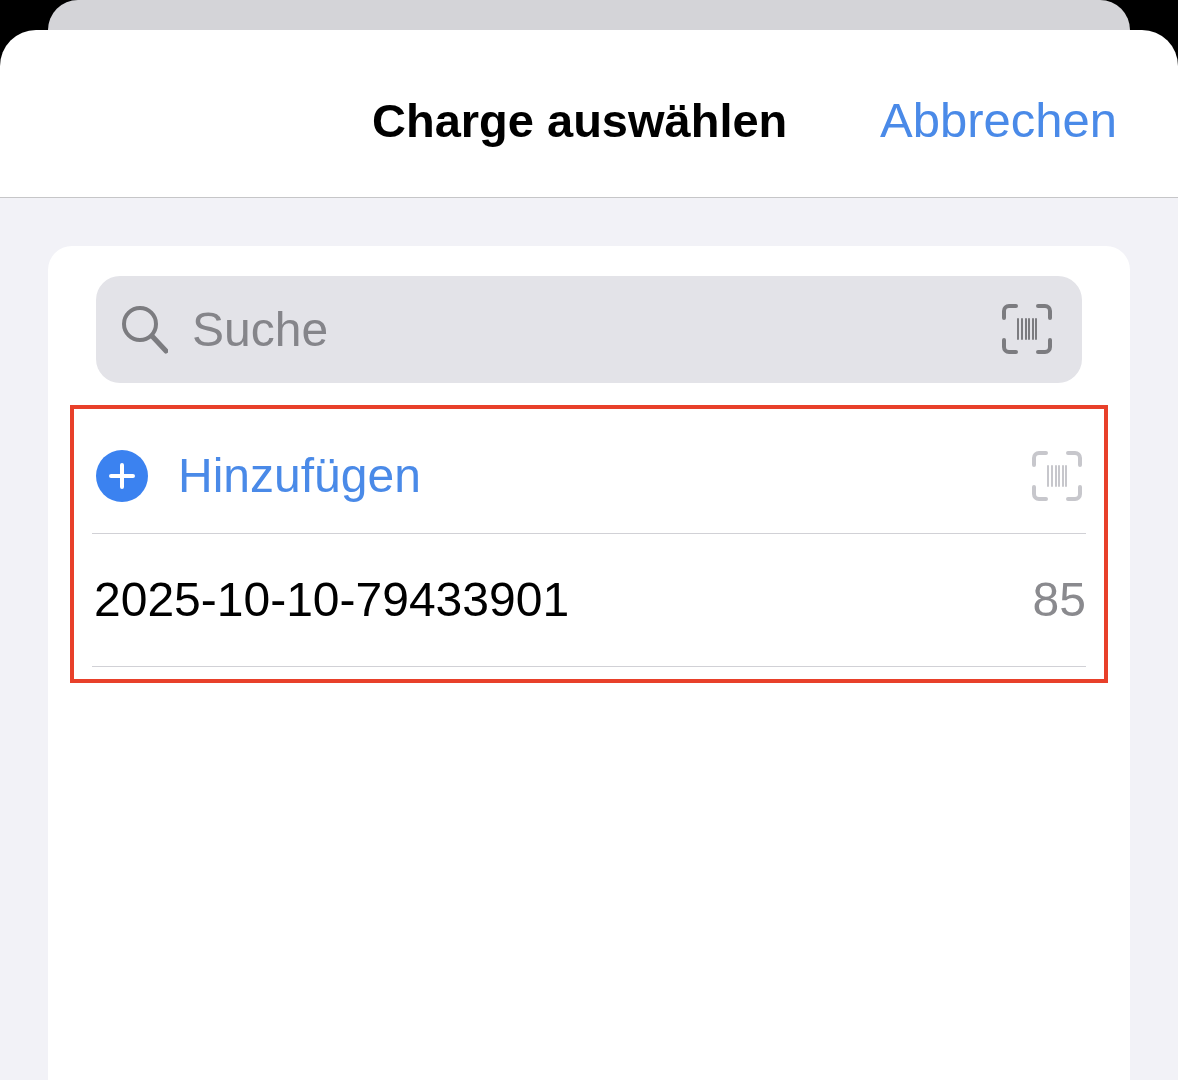 The height and width of the screenshot is (1080, 1178). I want to click on search-icon, so click(144, 329).